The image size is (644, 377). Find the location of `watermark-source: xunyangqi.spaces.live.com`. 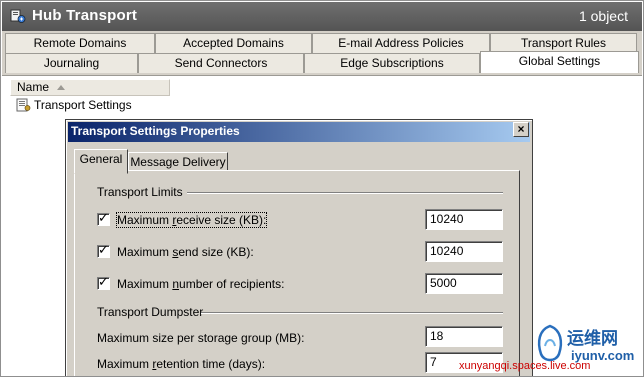

watermark-source: xunyangqi.spaces.live.com is located at coordinates (525, 366).